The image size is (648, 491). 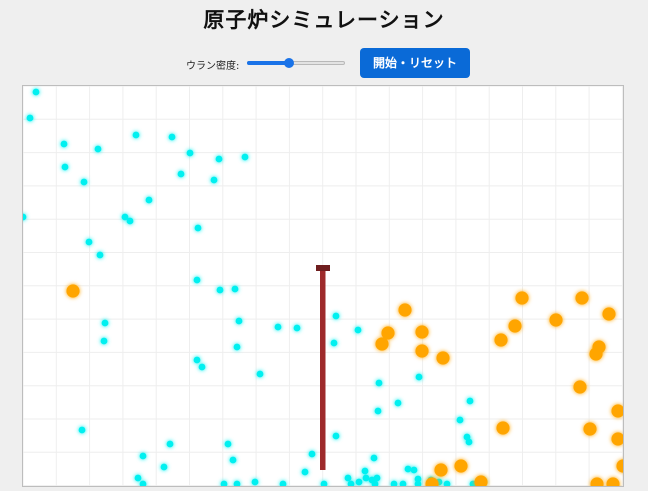 I want to click on control-rod-cap, so click(x=323, y=268).